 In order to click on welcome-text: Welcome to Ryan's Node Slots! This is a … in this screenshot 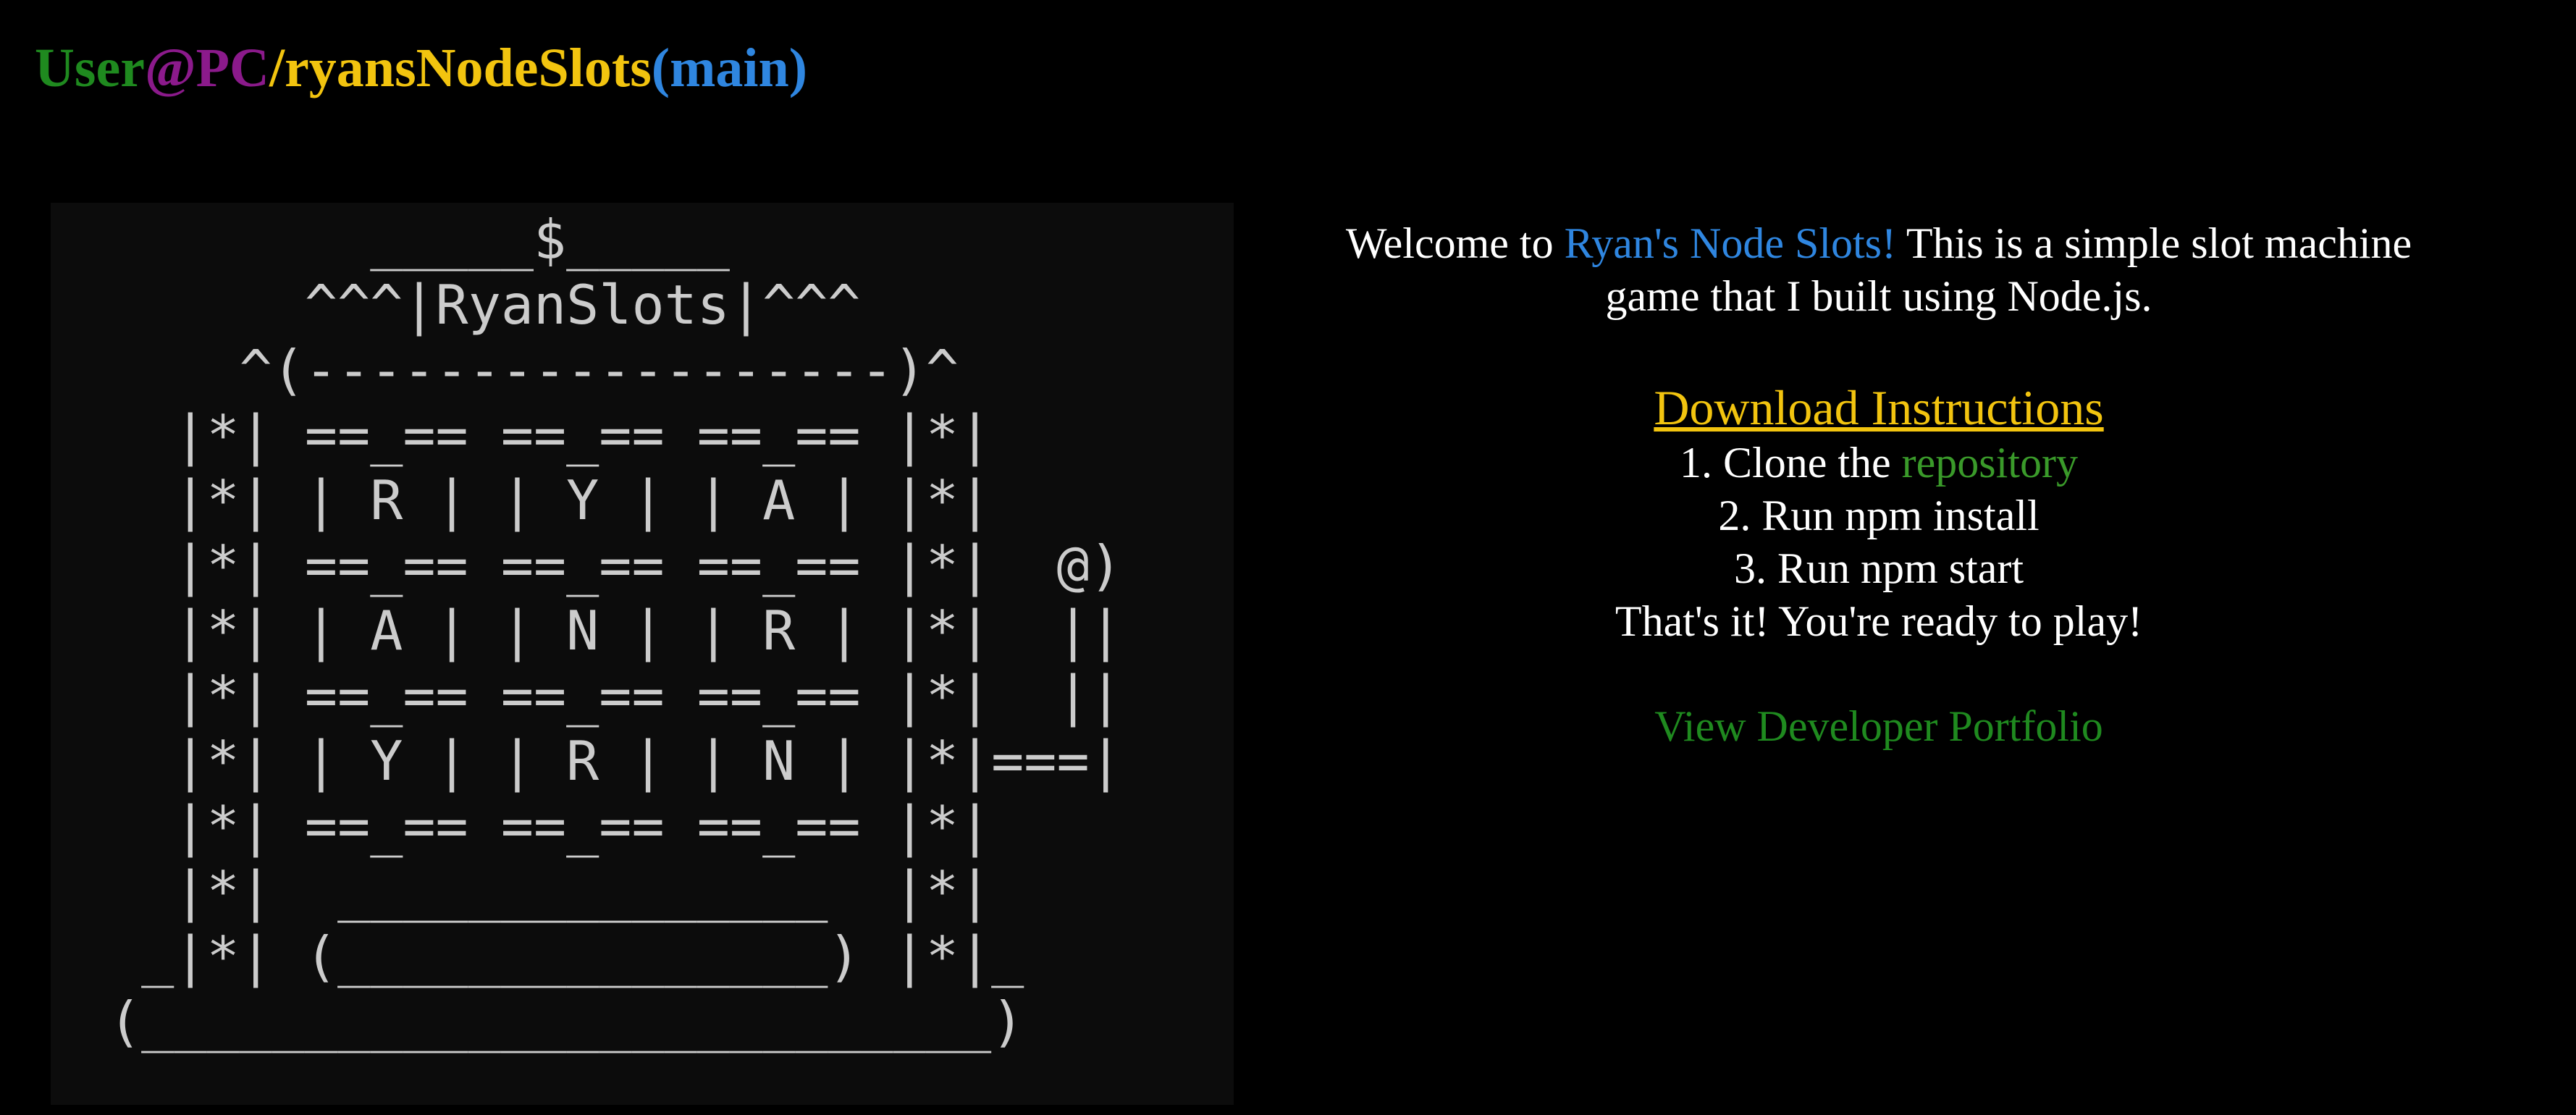, I will do `click(1879, 270)`.